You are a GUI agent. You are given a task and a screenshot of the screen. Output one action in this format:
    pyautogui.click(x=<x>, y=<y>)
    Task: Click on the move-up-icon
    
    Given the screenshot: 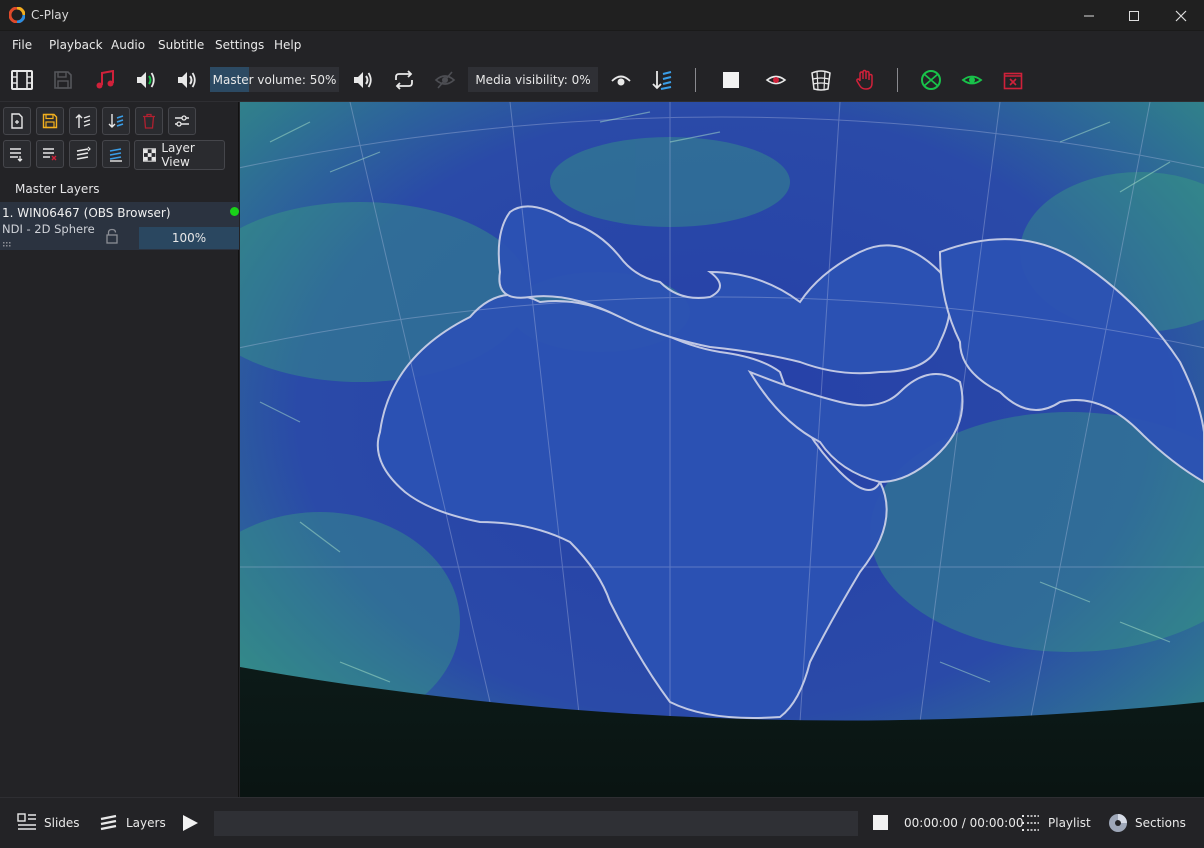 What is the action you would take?
    pyautogui.click(x=83, y=121)
    